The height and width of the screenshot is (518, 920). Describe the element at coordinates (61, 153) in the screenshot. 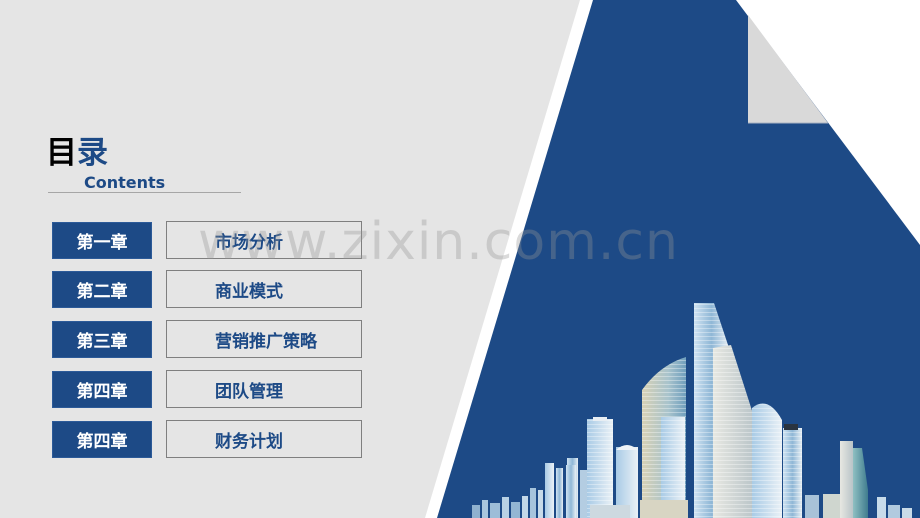

I see `title-char-1: 目` at that location.